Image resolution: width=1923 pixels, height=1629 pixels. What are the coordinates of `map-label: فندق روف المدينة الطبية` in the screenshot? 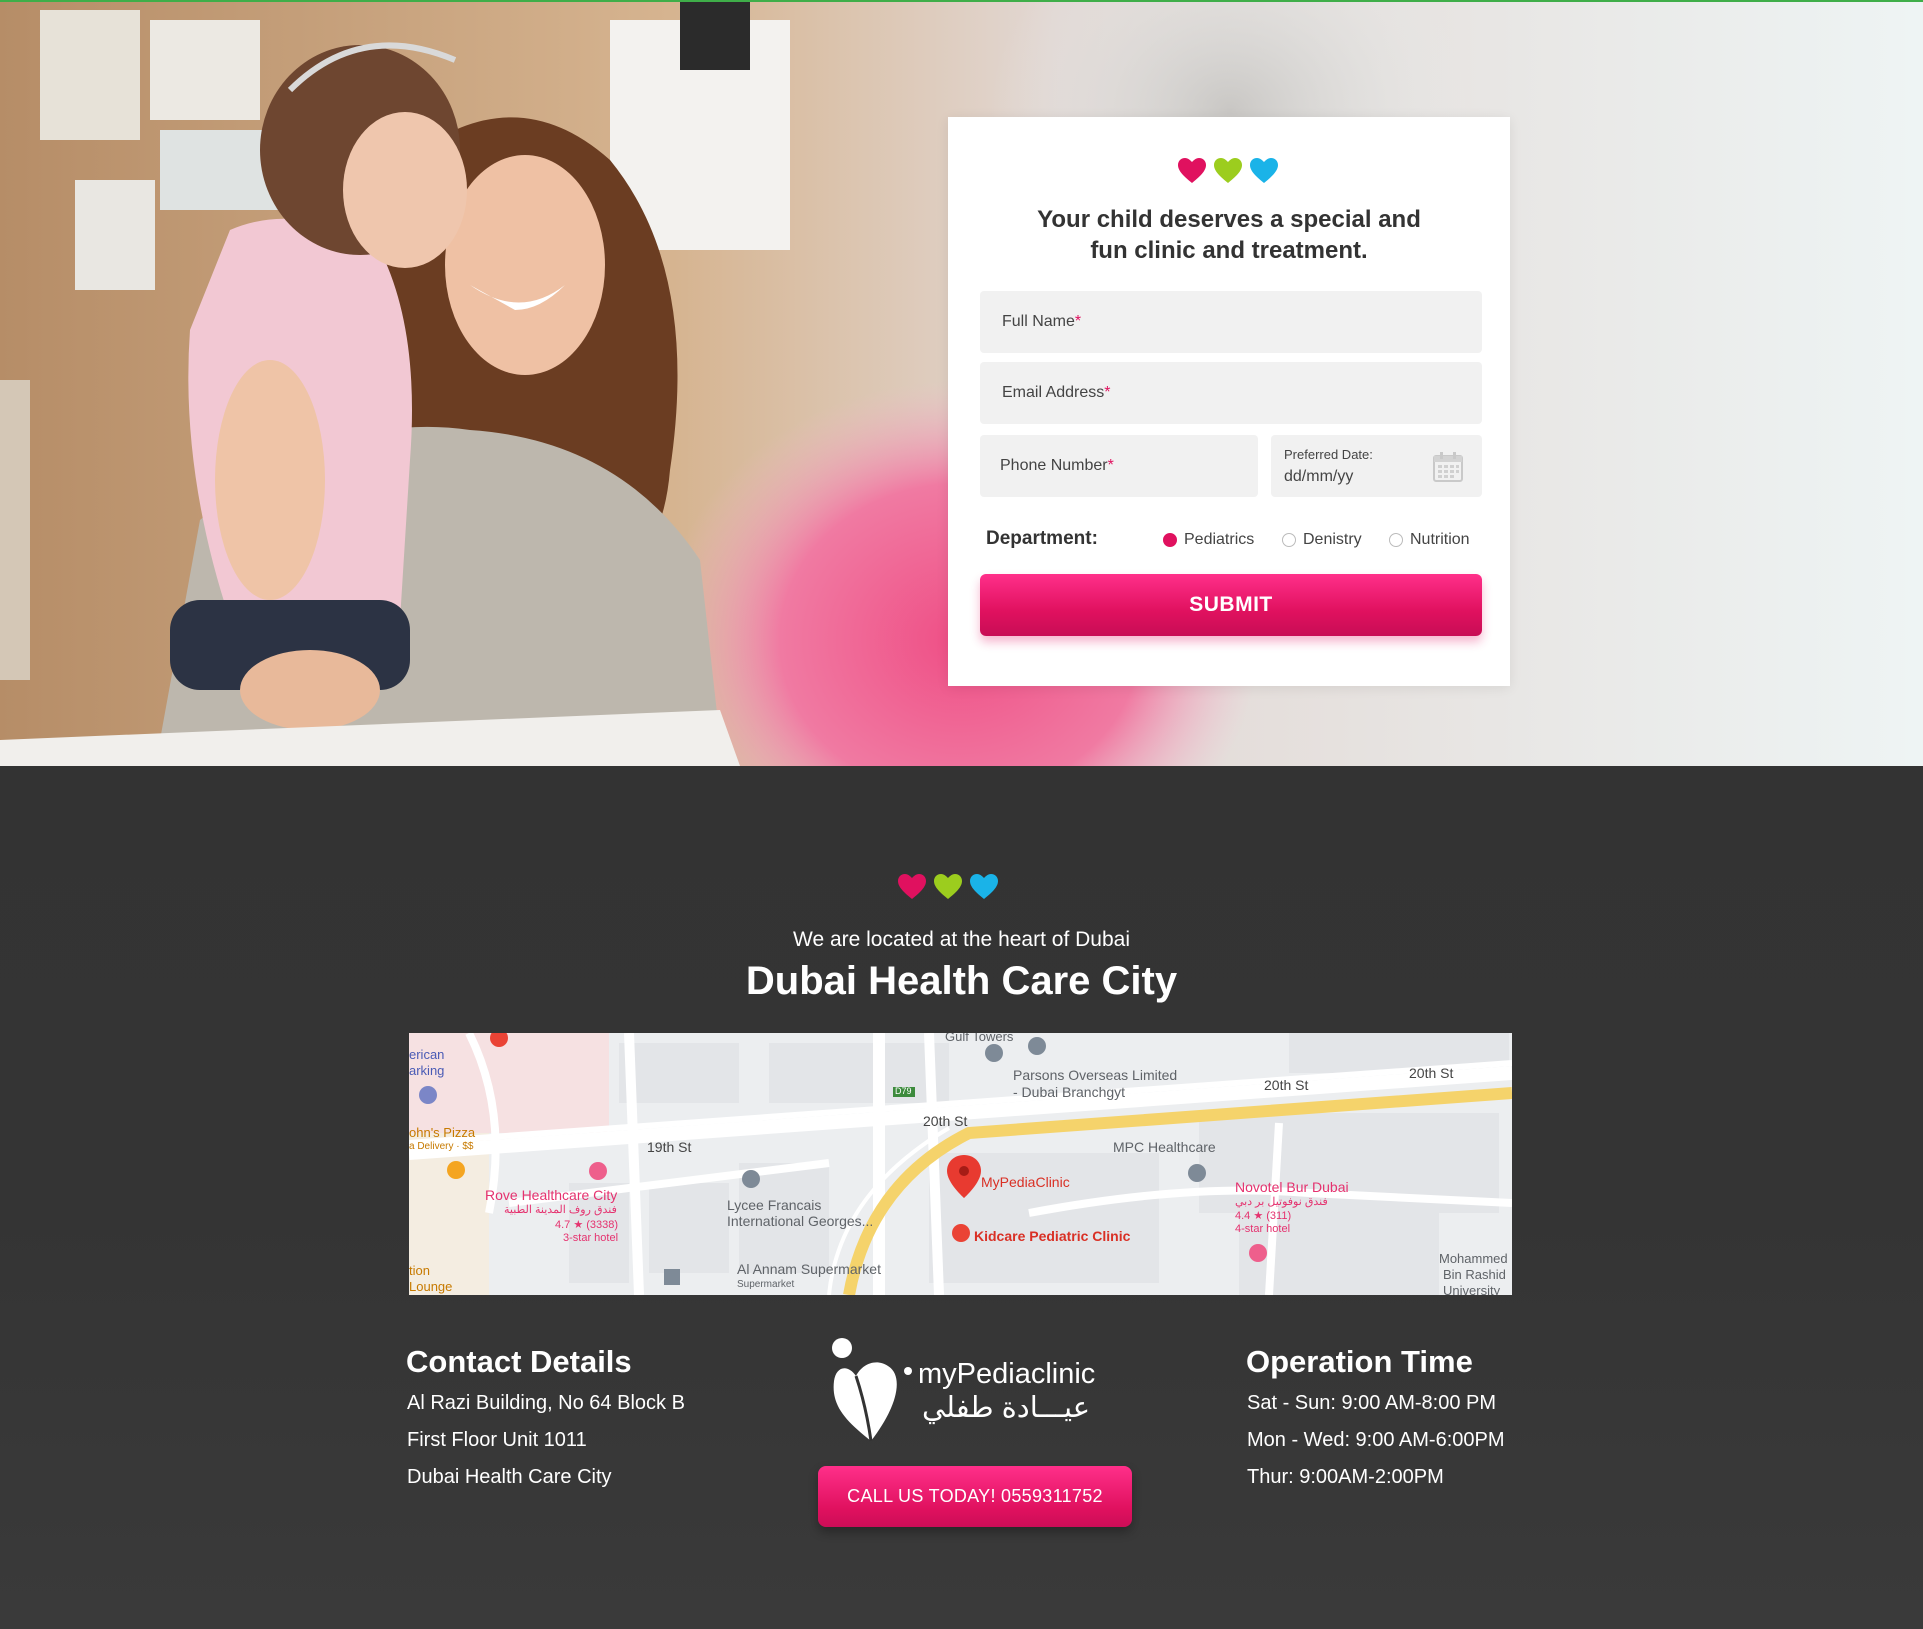 It's located at (560, 1210).